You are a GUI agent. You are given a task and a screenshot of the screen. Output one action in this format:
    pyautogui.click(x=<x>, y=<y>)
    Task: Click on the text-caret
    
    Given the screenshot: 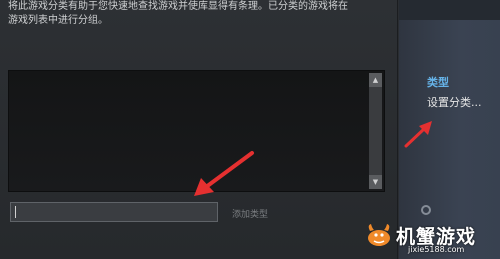 What is the action you would take?
    pyautogui.click(x=15, y=212)
    